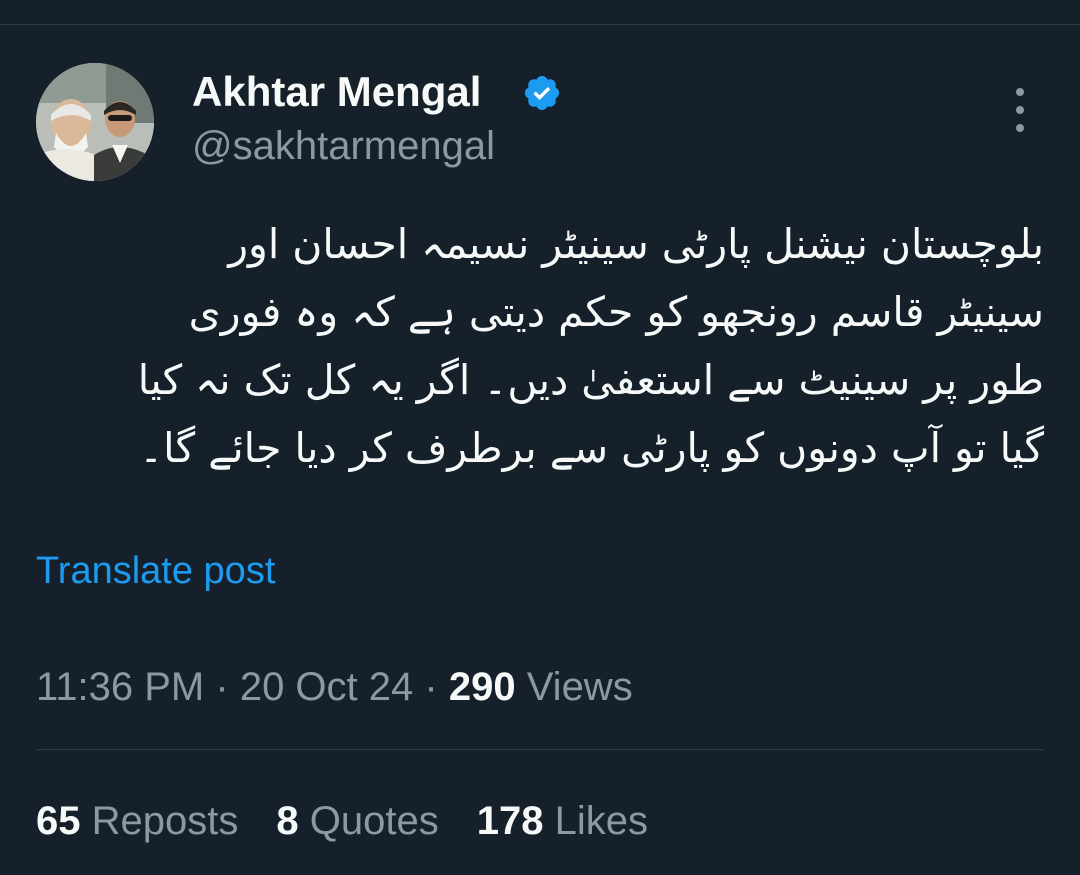 Image resolution: width=1080 pixels, height=875 pixels. What do you see at coordinates (58, 821) in the screenshot?
I see `reposts-count: 65` at bounding box center [58, 821].